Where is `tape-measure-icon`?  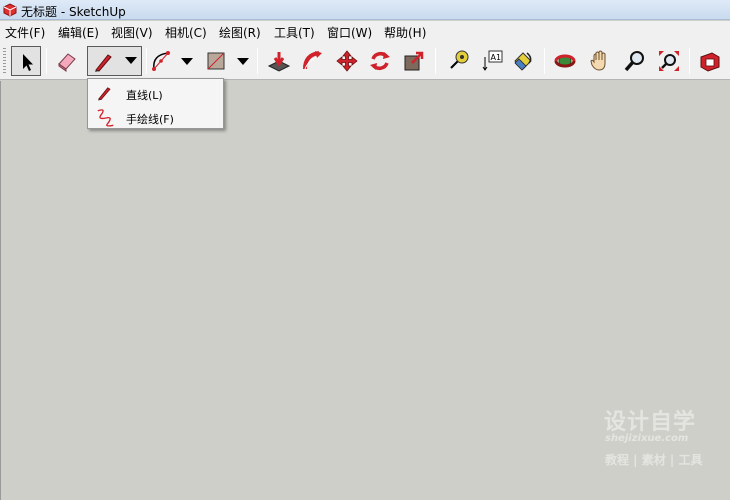 tape-measure-icon is located at coordinates (459, 59).